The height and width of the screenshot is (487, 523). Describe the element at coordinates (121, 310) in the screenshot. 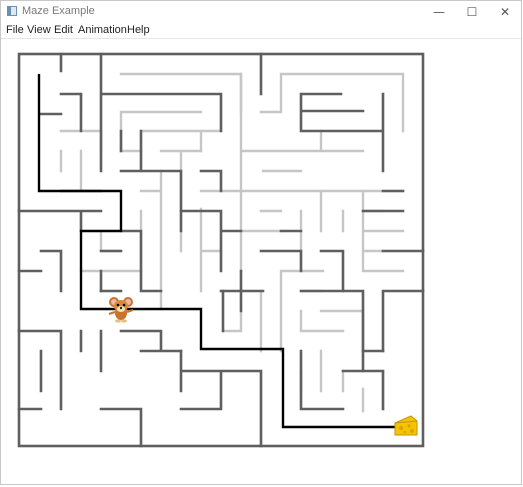

I see `mouse-icon` at that location.